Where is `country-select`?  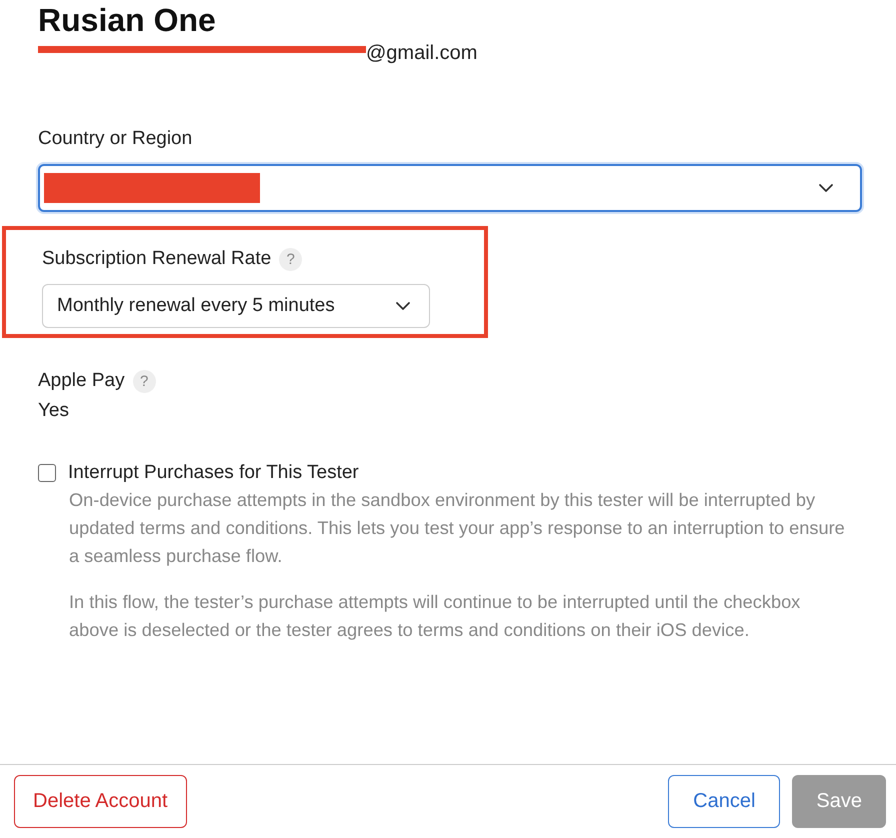
country-select is located at coordinates (450, 188).